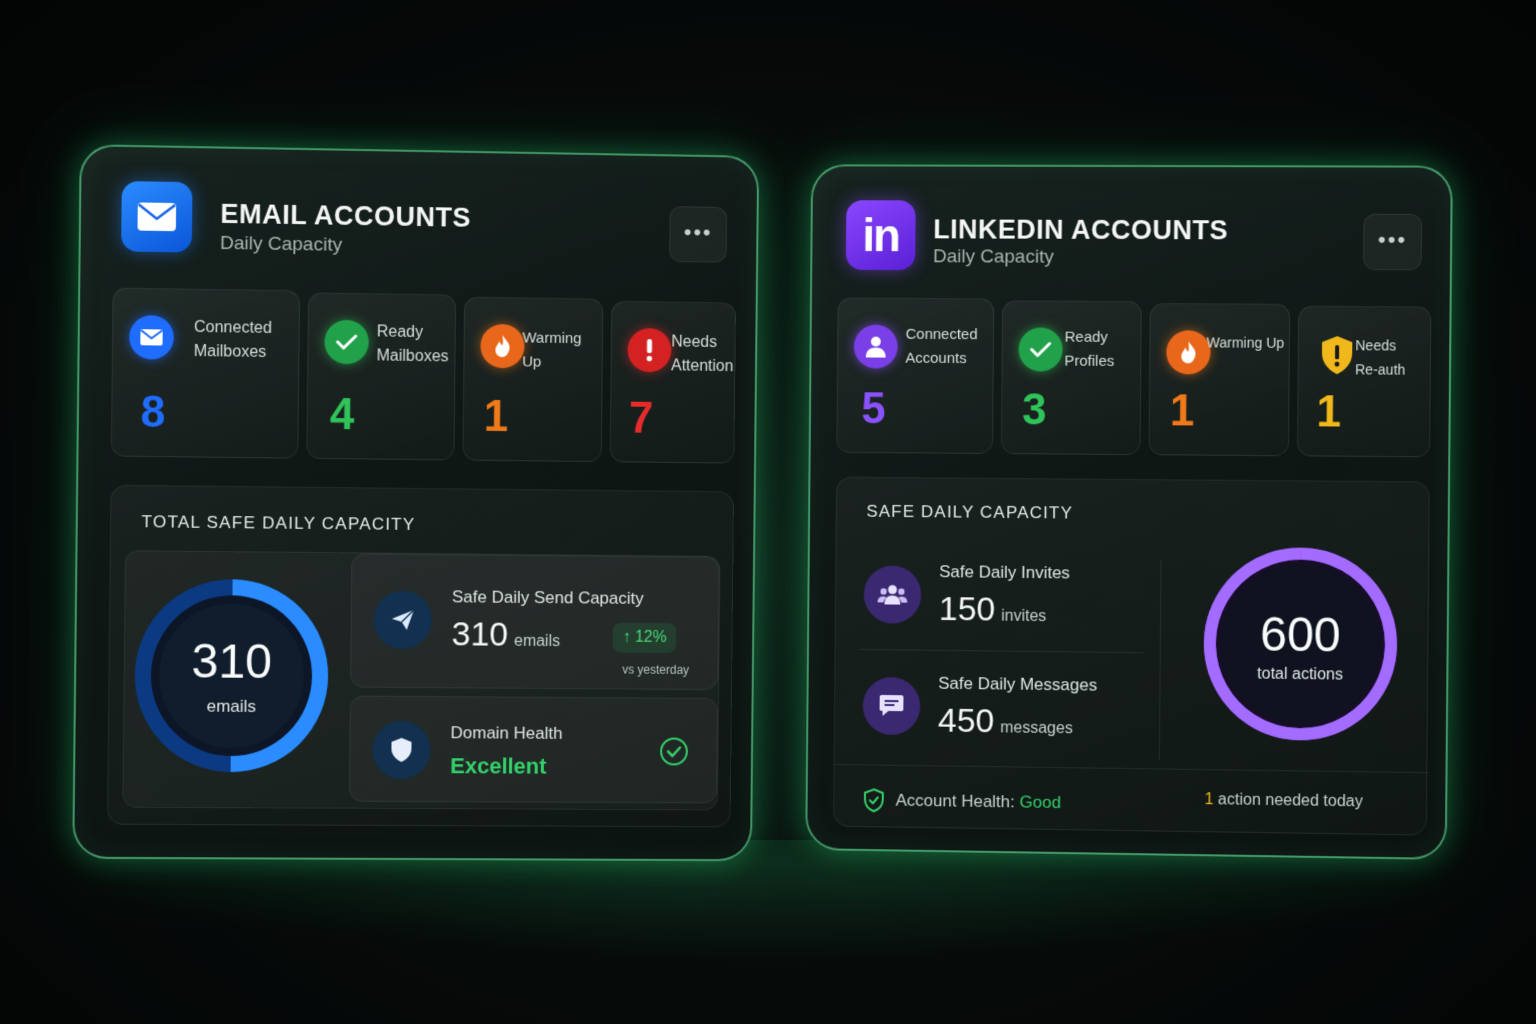 The height and width of the screenshot is (1024, 1536). I want to click on stat-value: 7, so click(641, 418).